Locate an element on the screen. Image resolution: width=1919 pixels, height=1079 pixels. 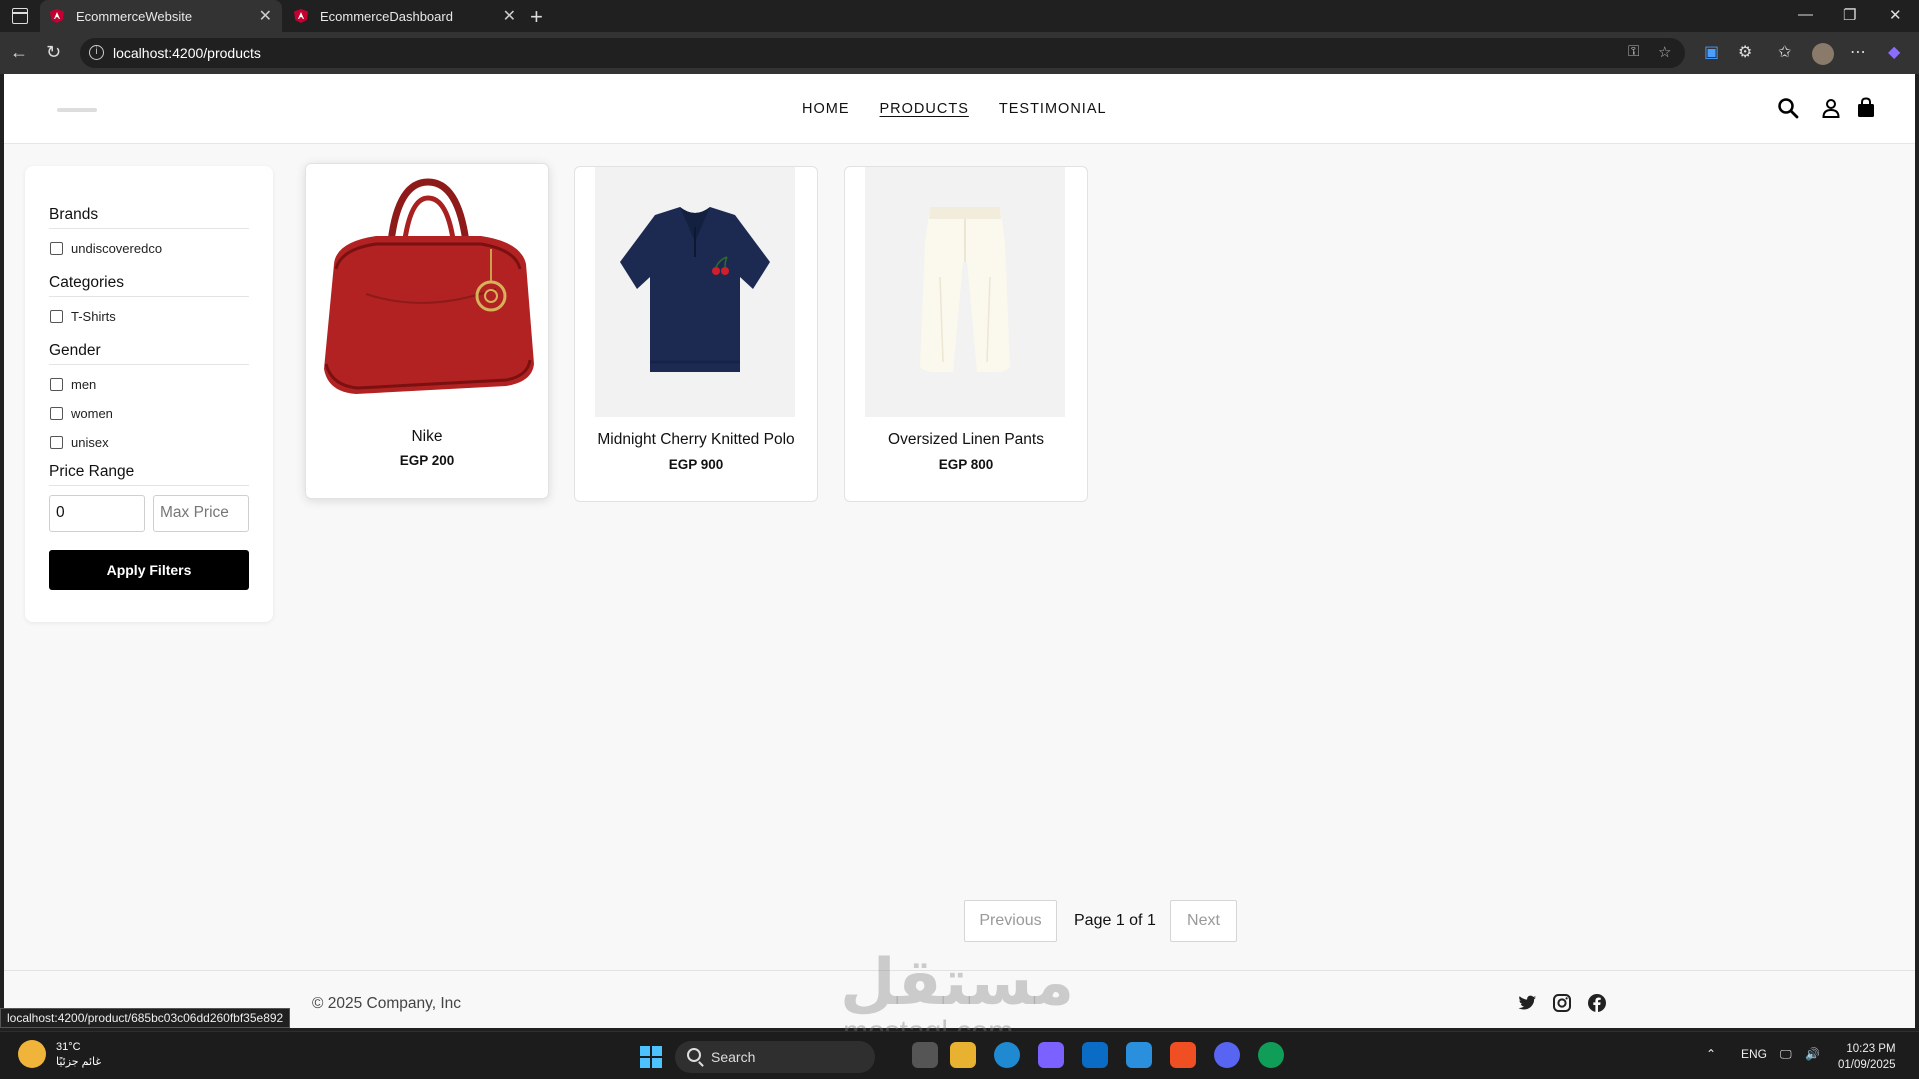
address-bar: i localhost:4200/products ⚿ ☆ is located at coordinates (882, 53).